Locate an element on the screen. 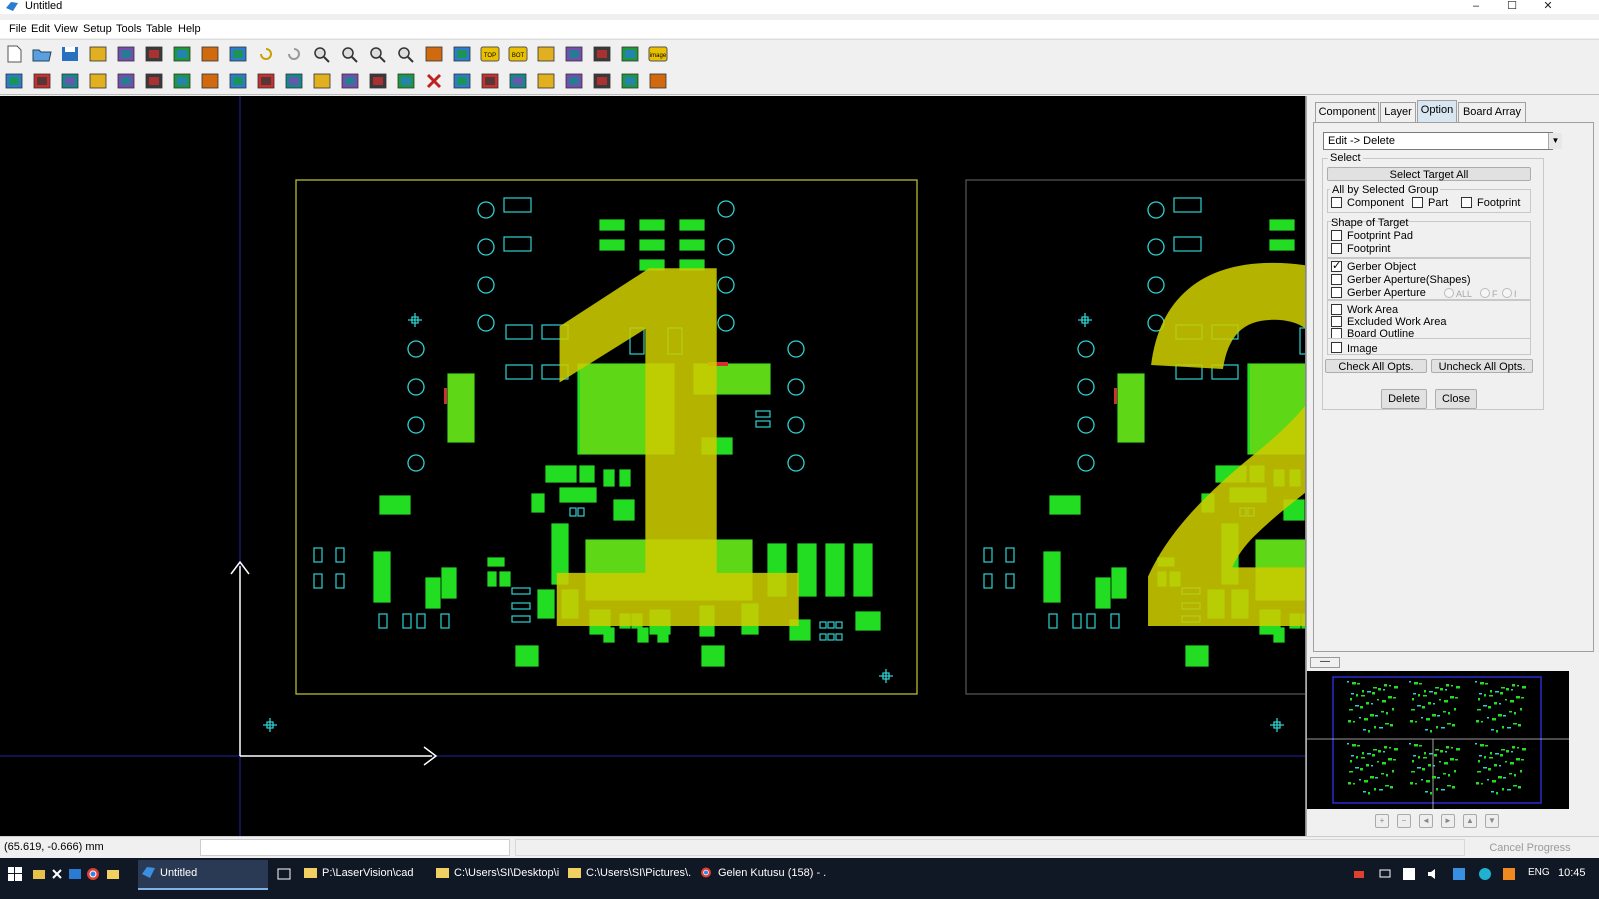 This screenshot has width=1599, height=899. undo-icon is located at coordinates (266, 54).